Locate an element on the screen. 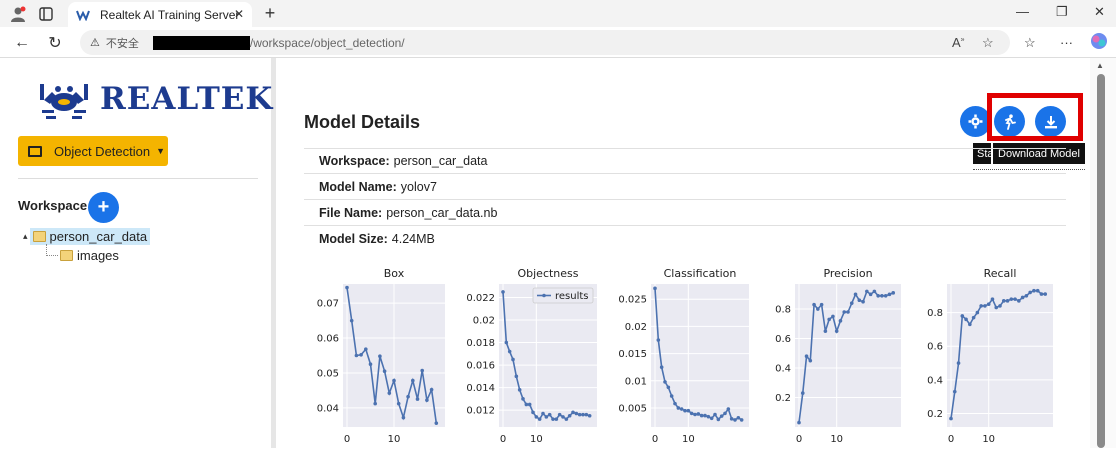 This screenshot has height=453, width=1116. tree-node-images: images is located at coordinates (89, 255).